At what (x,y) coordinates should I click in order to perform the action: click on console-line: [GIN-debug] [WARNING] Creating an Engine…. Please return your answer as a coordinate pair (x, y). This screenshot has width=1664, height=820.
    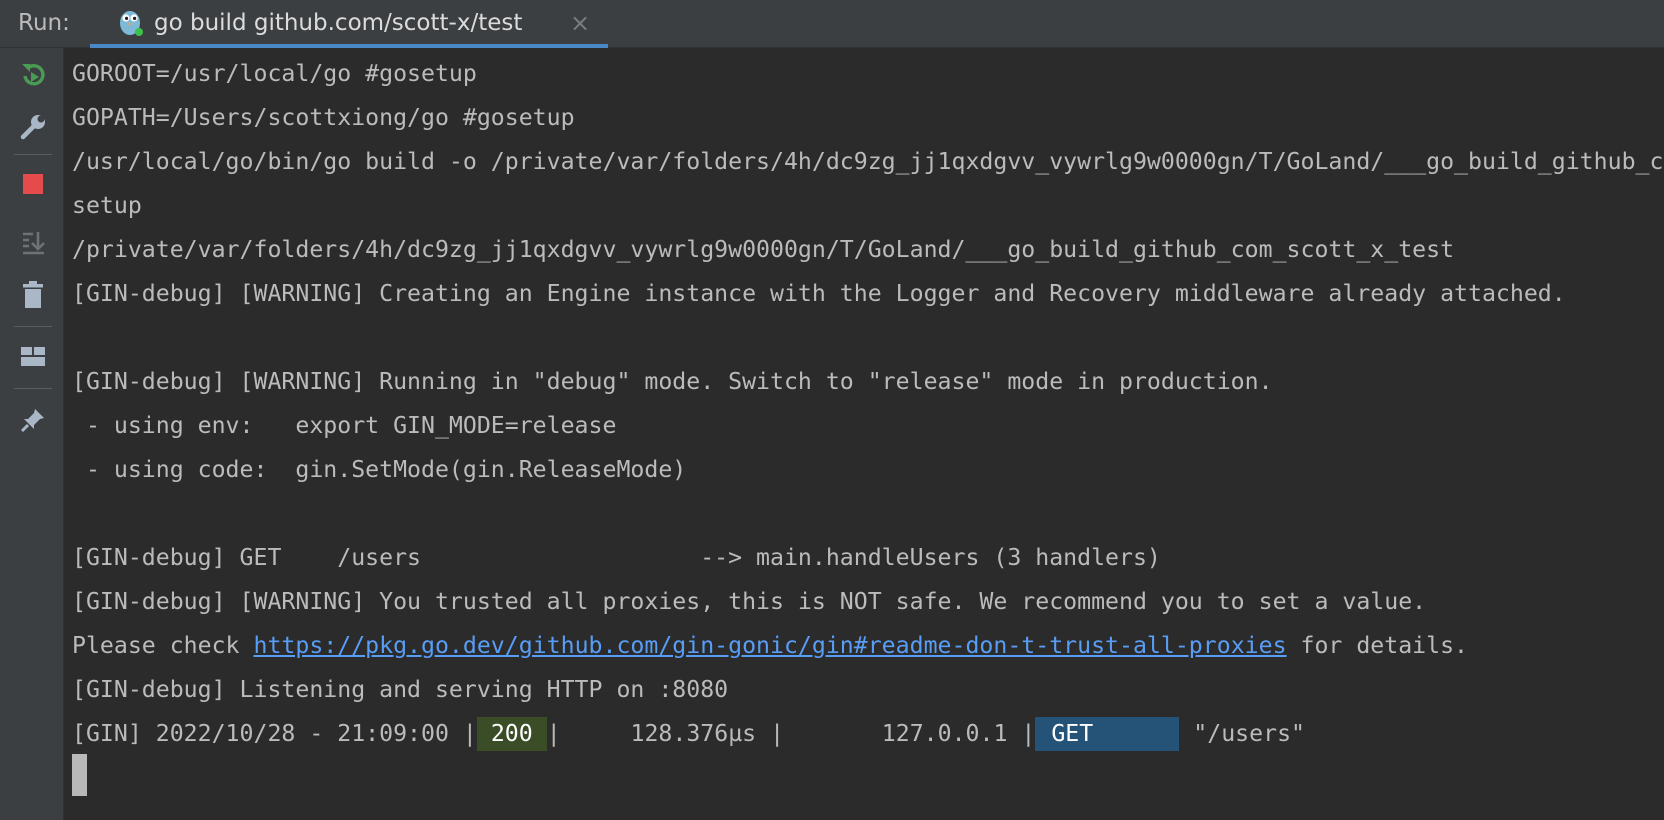
    Looking at the image, I should click on (819, 293).